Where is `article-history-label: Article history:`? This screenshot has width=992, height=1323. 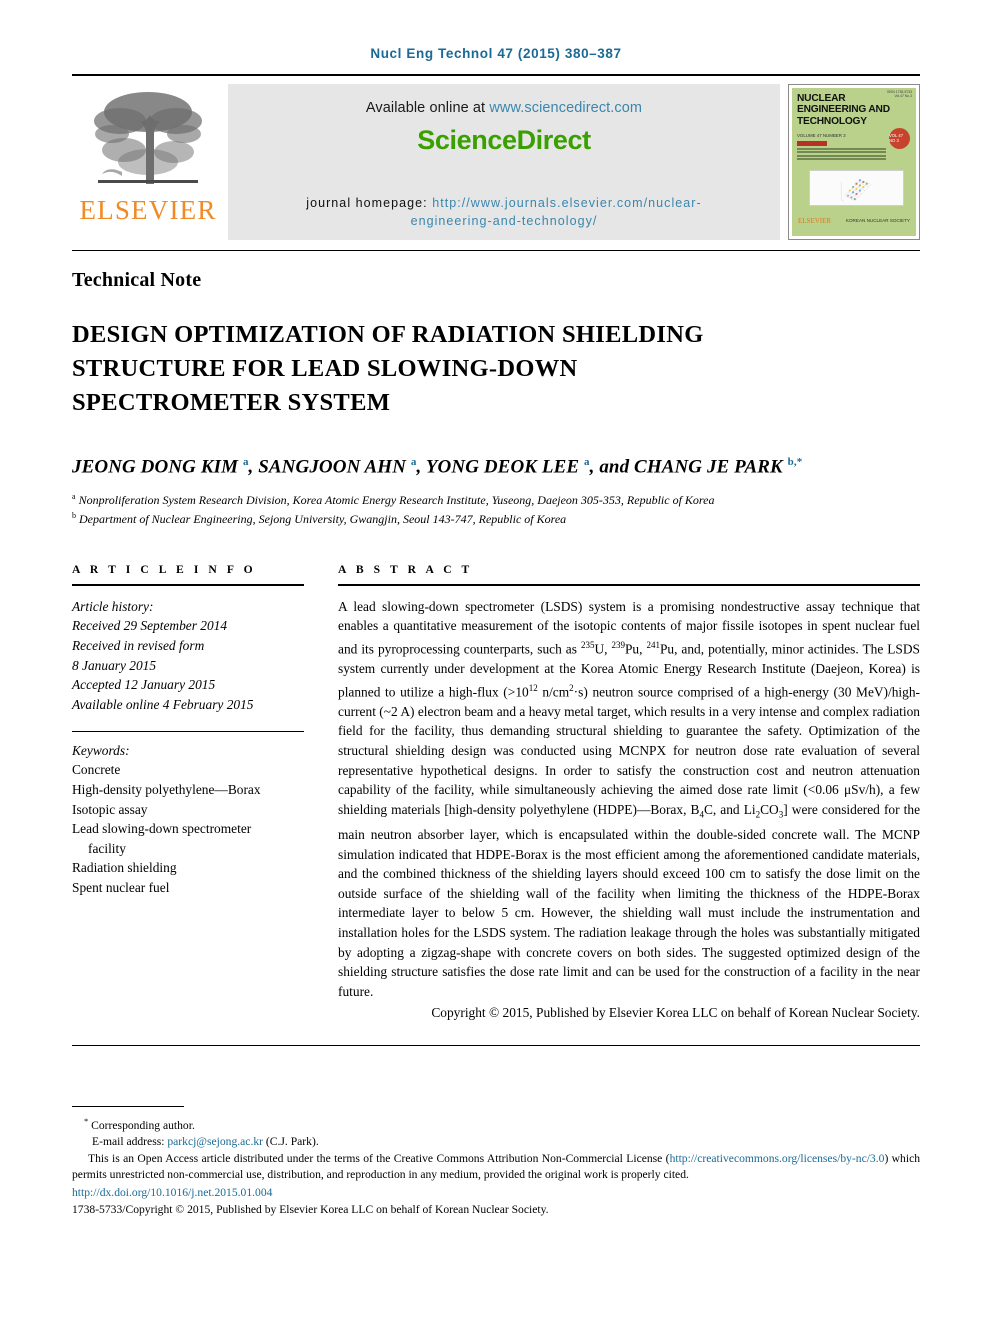
article-history-label: Article history: is located at coordinates (113, 606).